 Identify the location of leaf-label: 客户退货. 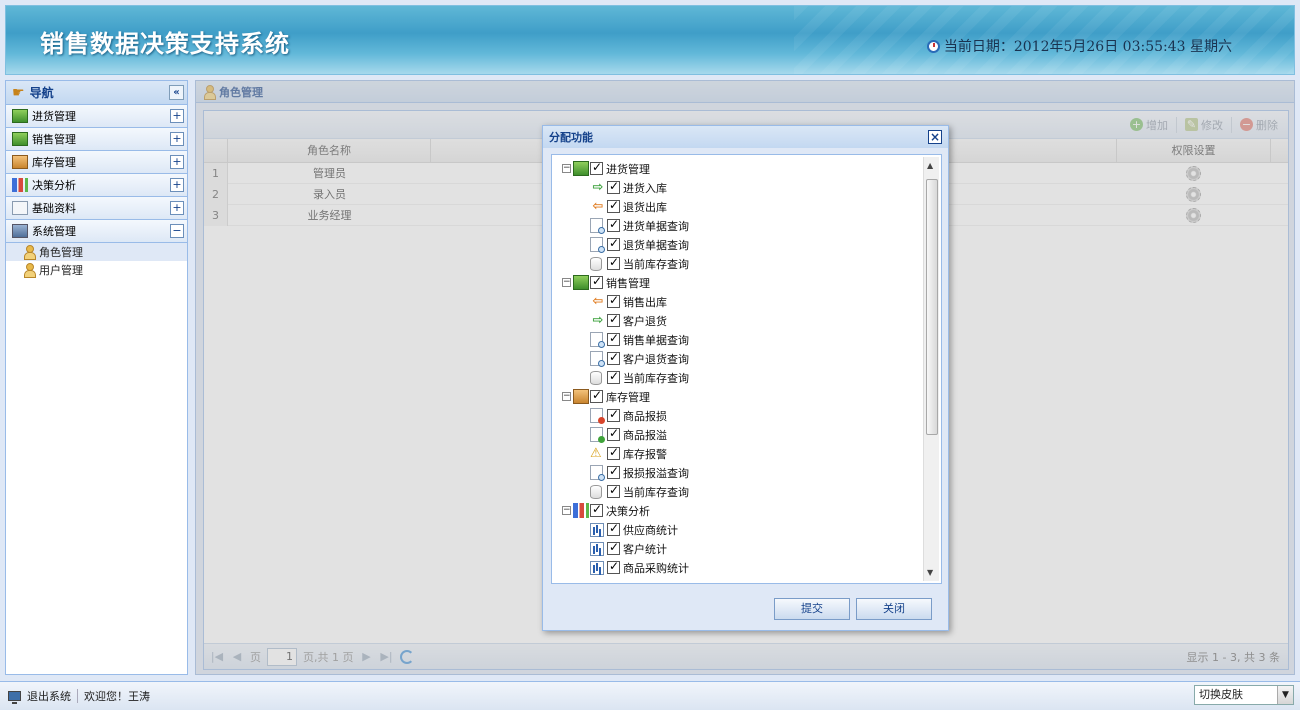
(645, 321).